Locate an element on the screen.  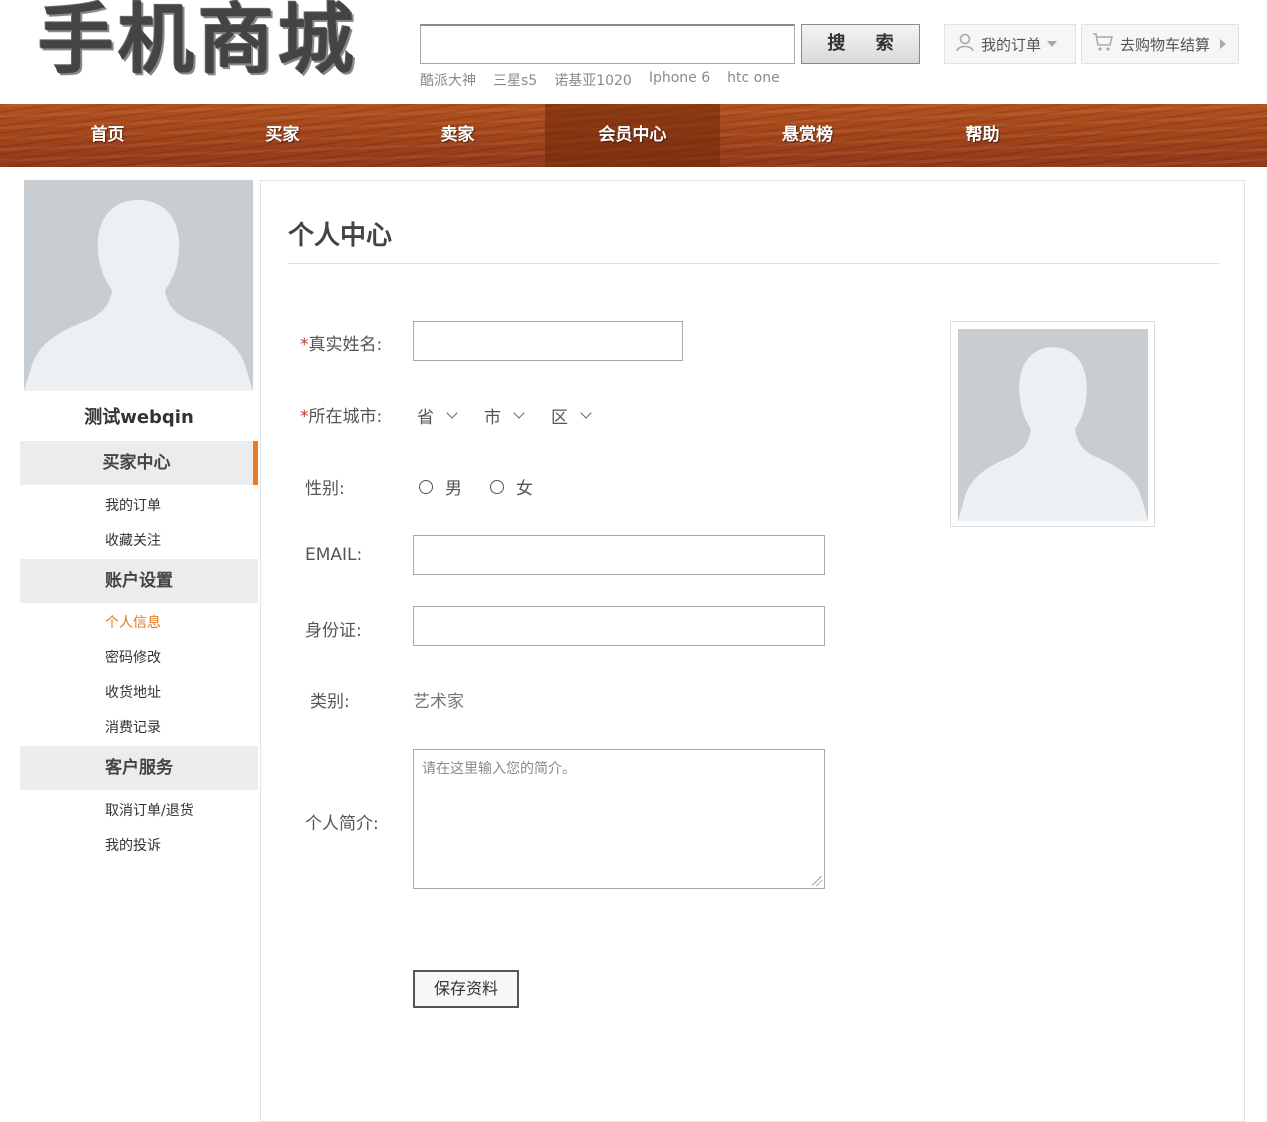
sidebar-section-account-settings: 账户设置 is located at coordinates (139, 581).